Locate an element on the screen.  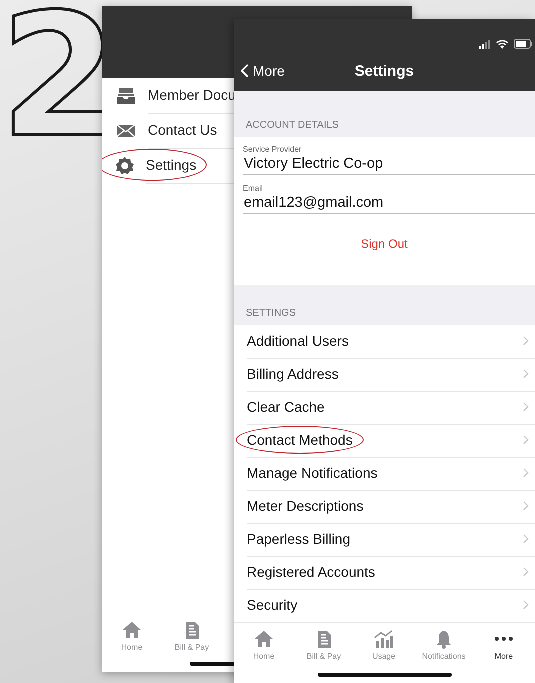
screen-title: Settings is located at coordinates (384, 71).